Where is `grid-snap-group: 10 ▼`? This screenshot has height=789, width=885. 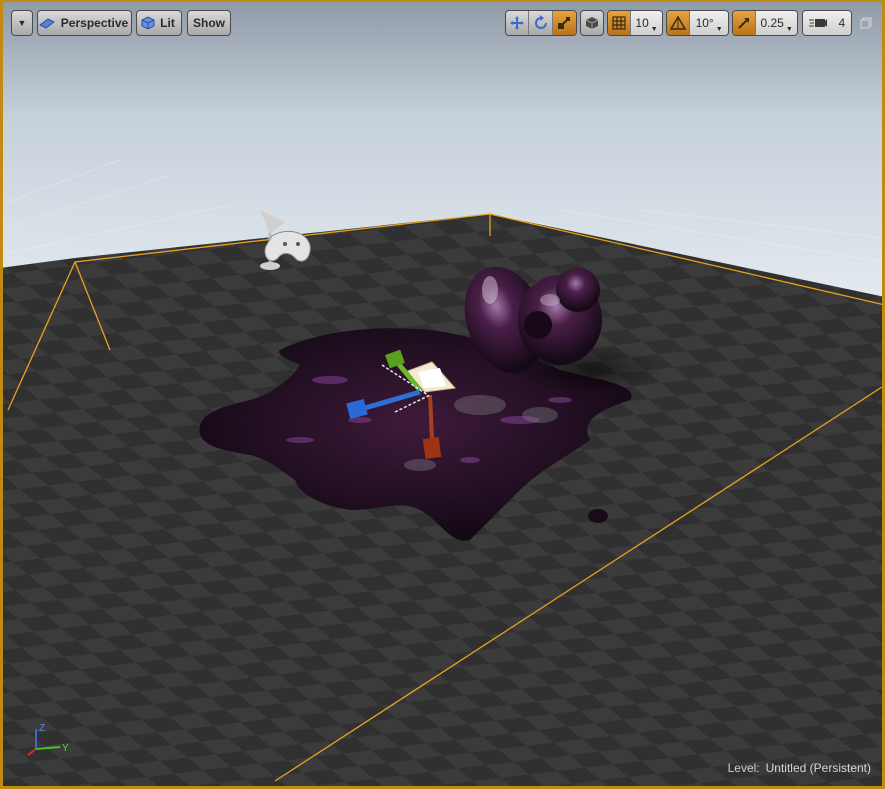
grid-snap-group: 10 ▼ is located at coordinates (635, 23).